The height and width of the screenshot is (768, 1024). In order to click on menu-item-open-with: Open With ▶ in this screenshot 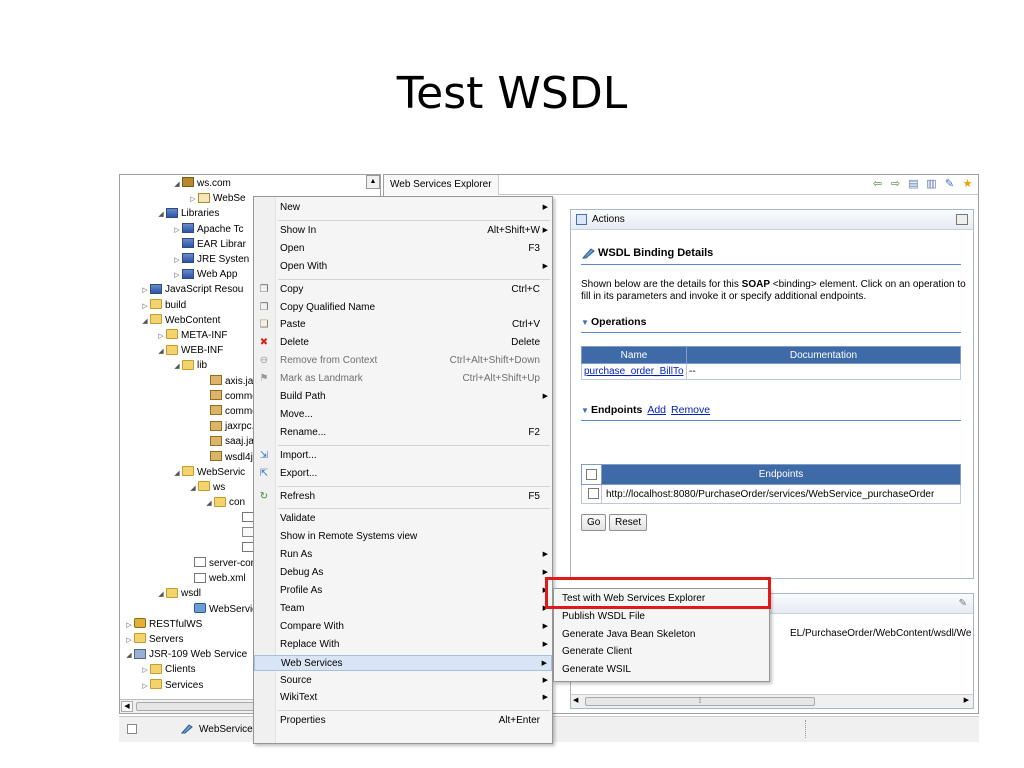, I will do `click(403, 267)`.